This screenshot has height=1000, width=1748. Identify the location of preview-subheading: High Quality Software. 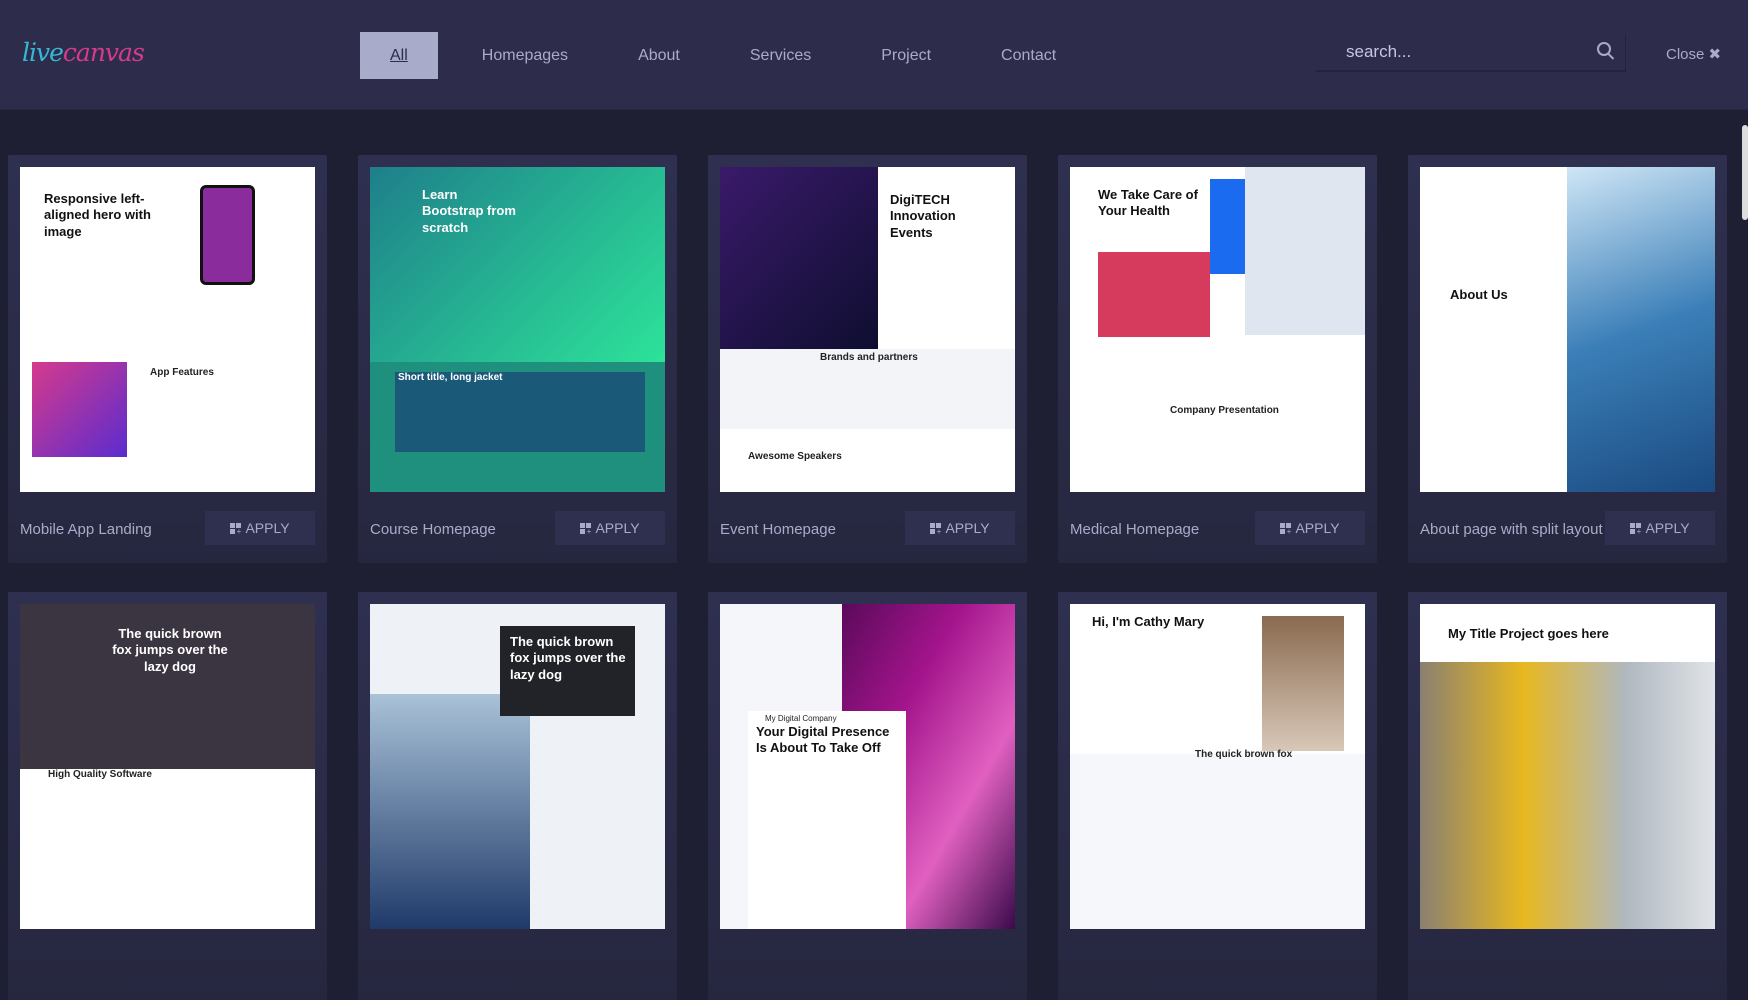
(100, 774).